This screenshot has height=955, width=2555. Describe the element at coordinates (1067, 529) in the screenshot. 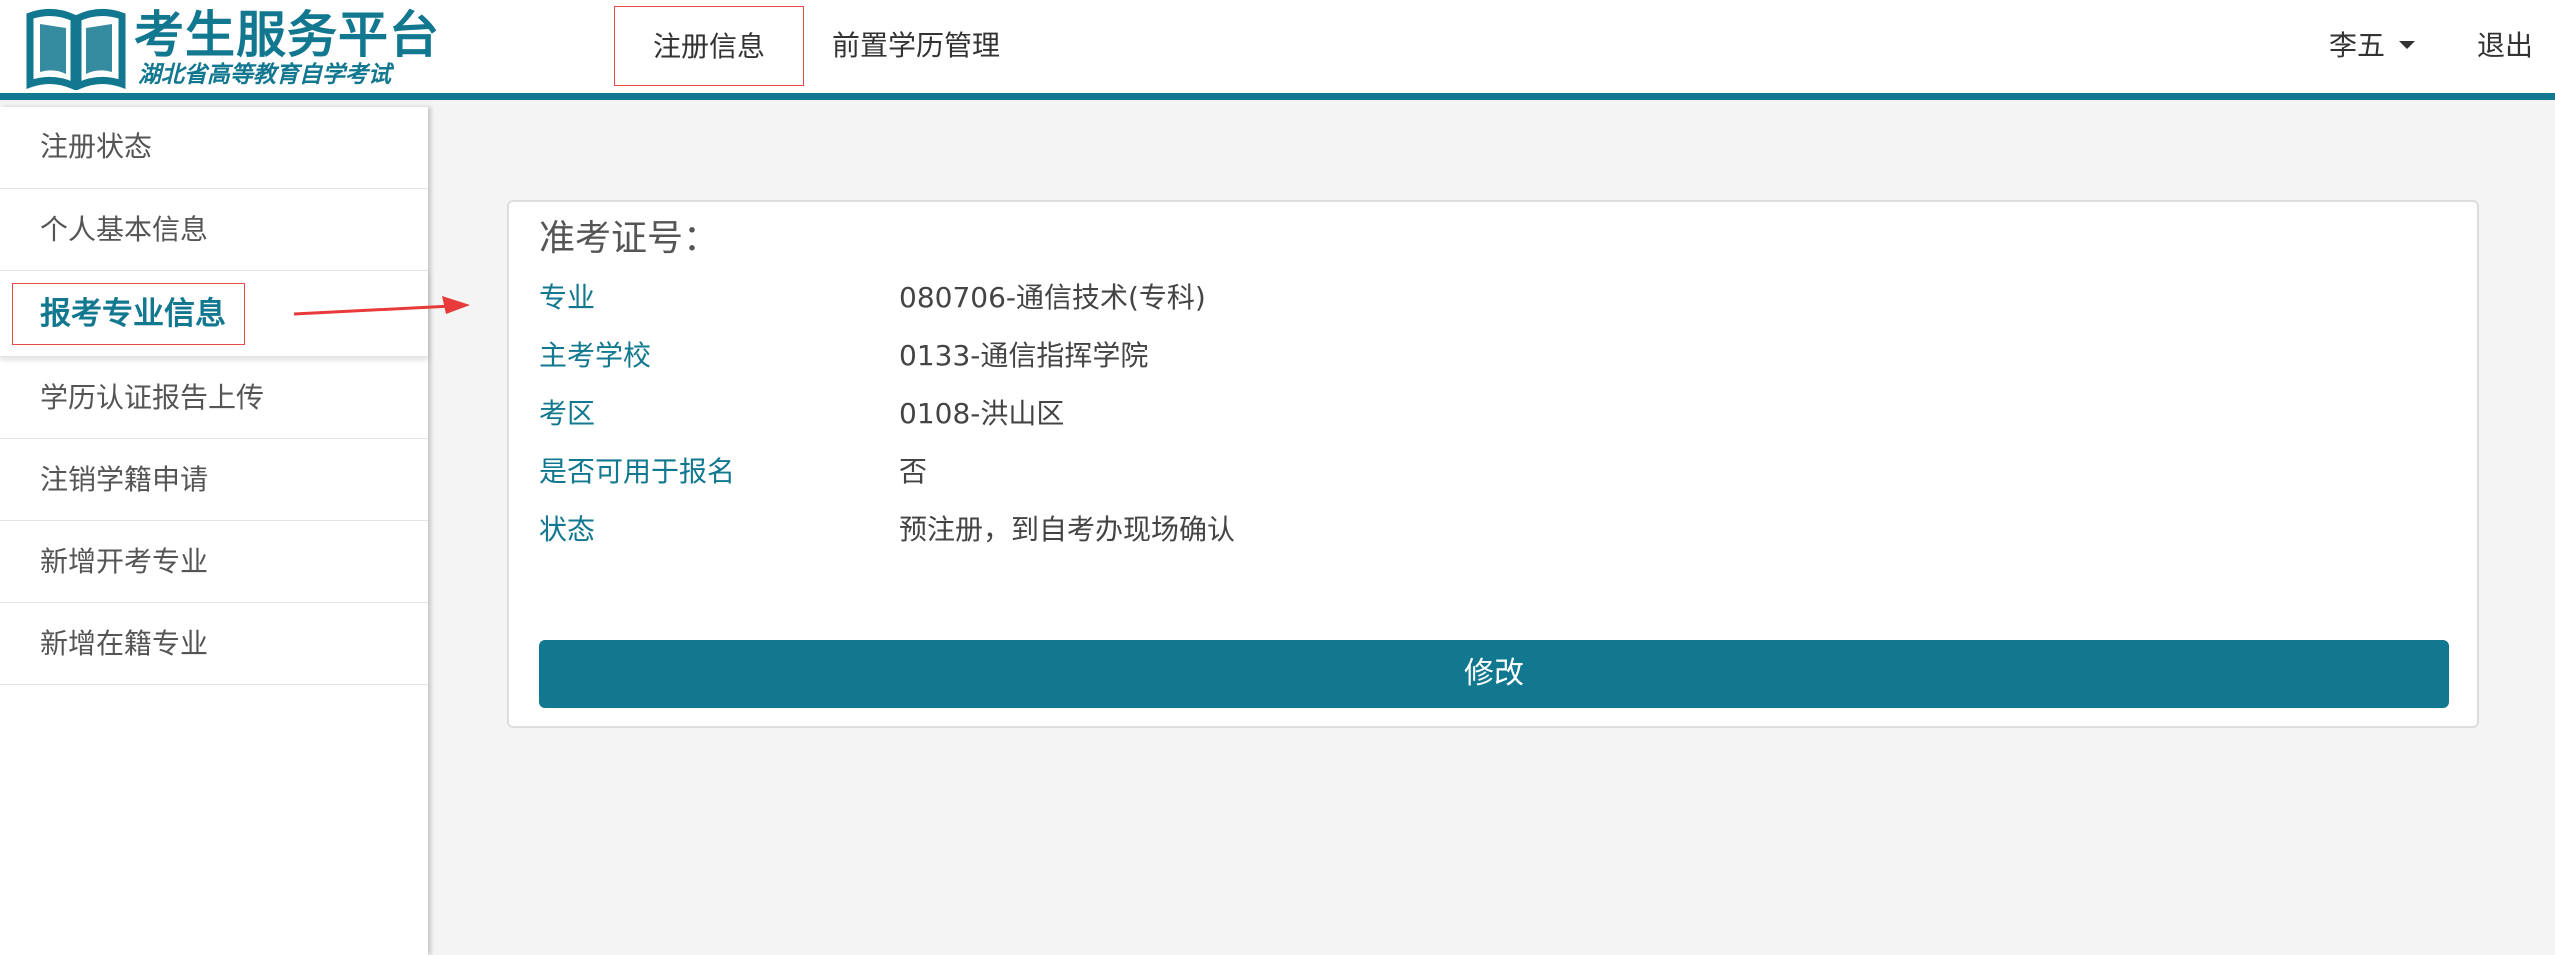

I see `info-value: 预注册，到自考办现场确认` at that location.